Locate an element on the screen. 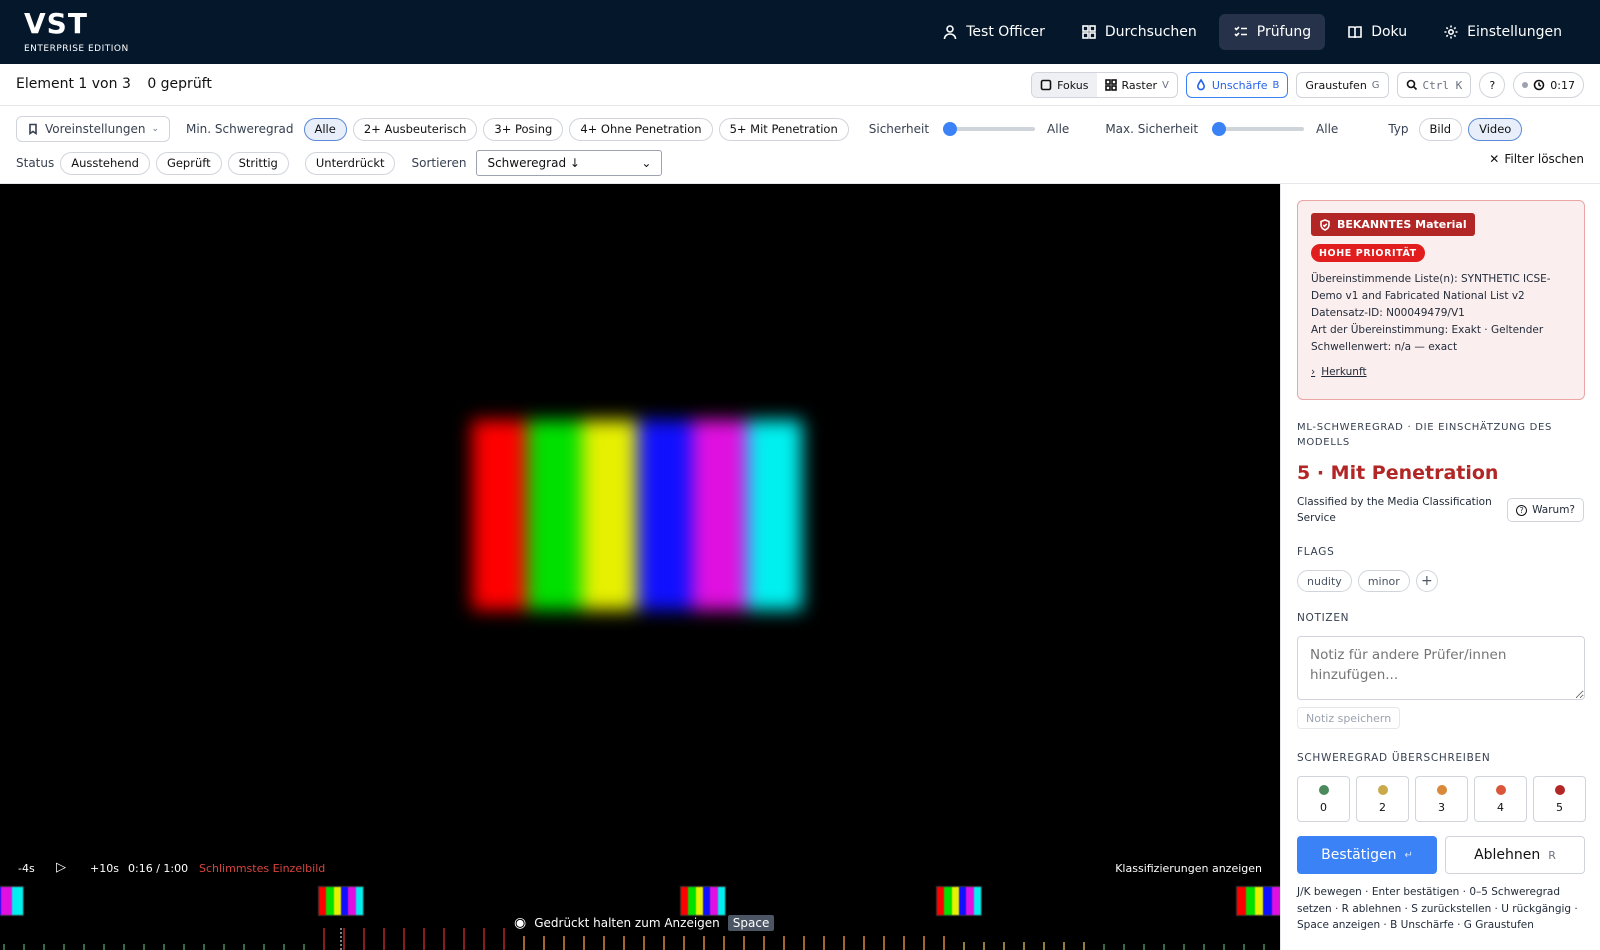  why-label: Warum? is located at coordinates (1553, 510).